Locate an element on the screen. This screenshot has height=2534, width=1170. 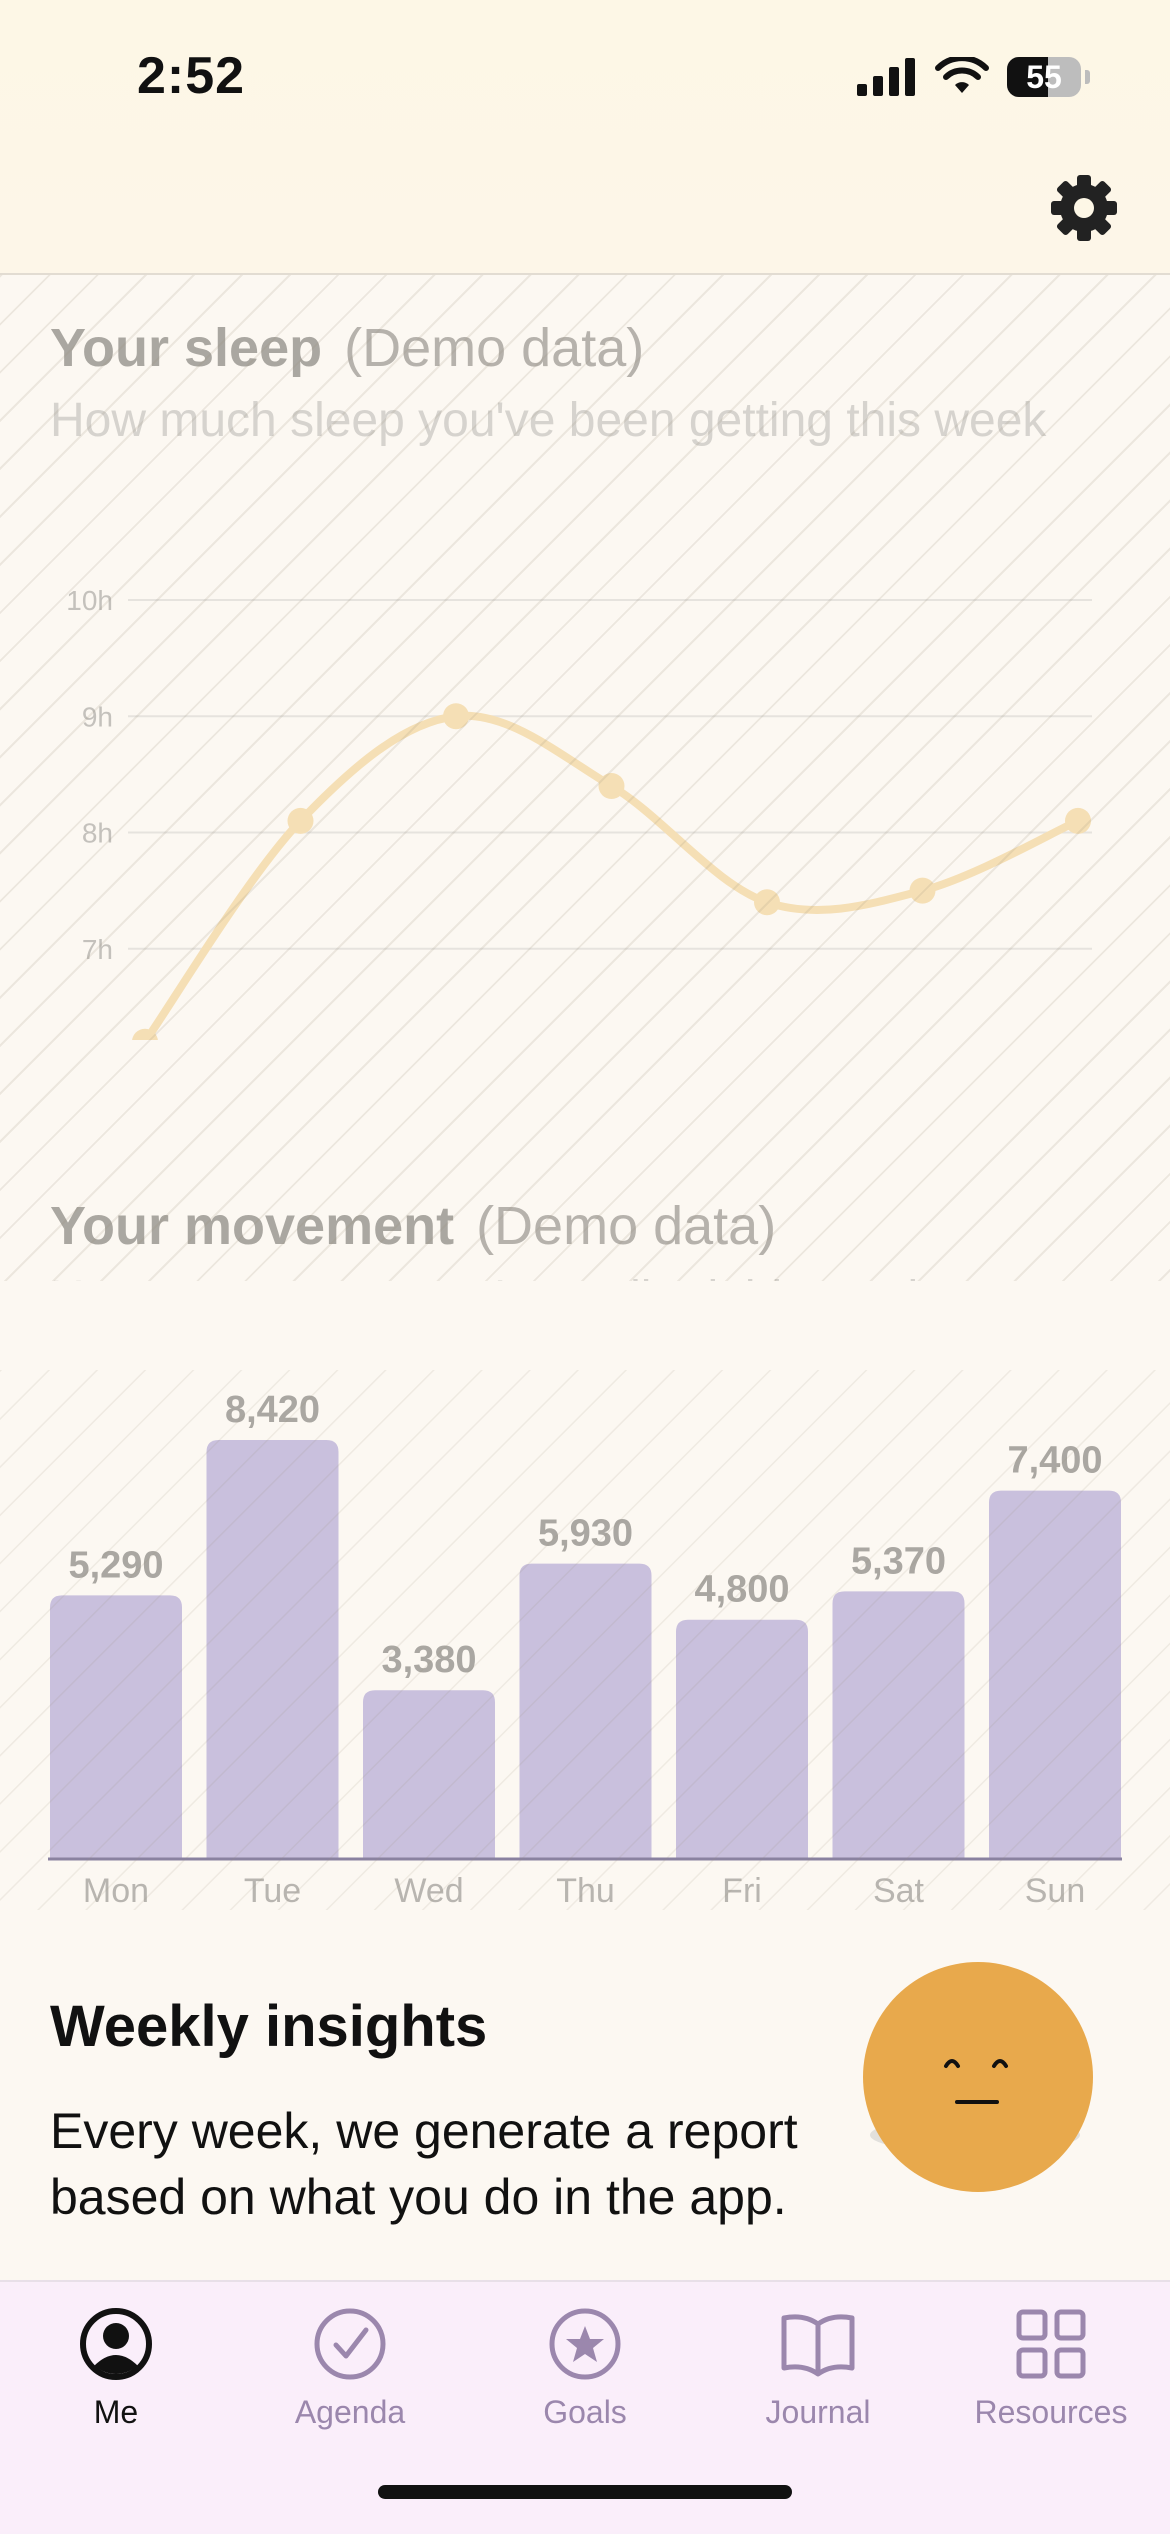
tab-me: Me is located at coordinates (116, 2367).